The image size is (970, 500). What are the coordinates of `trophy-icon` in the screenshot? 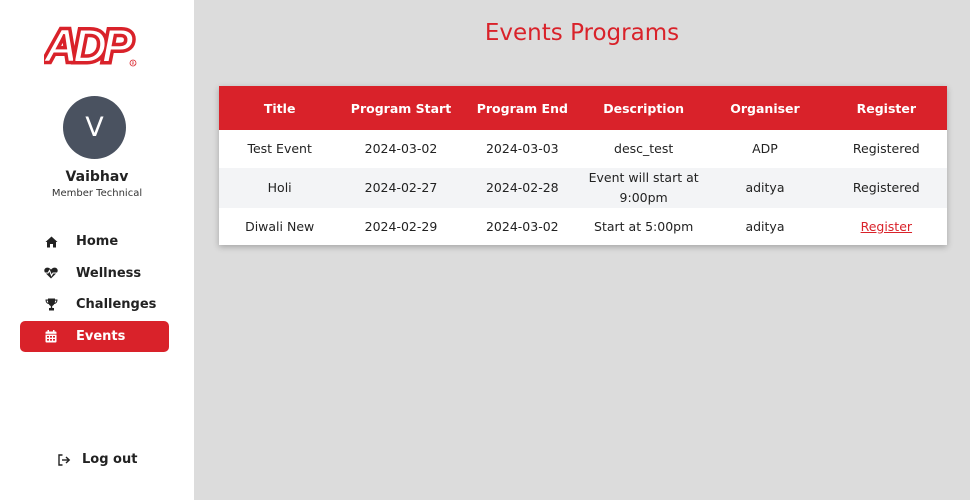 It's located at (51, 305).